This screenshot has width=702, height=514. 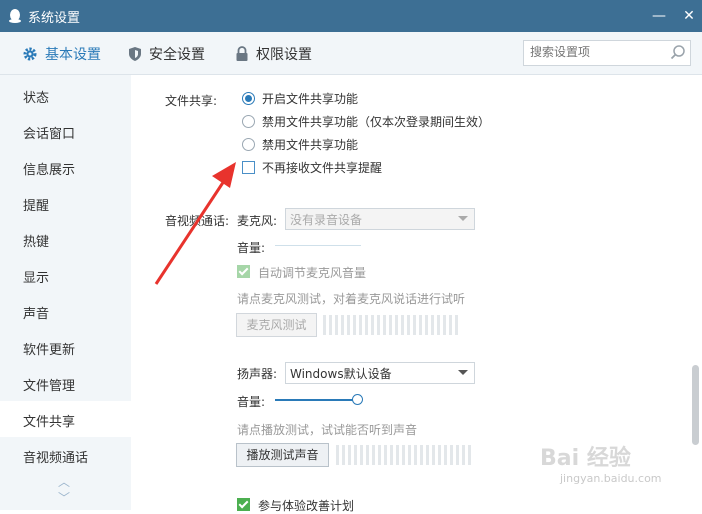 What do you see at coordinates (190, 232) in the screenshot?
I see `arrow-shaft` at bounding box center [190, 232].